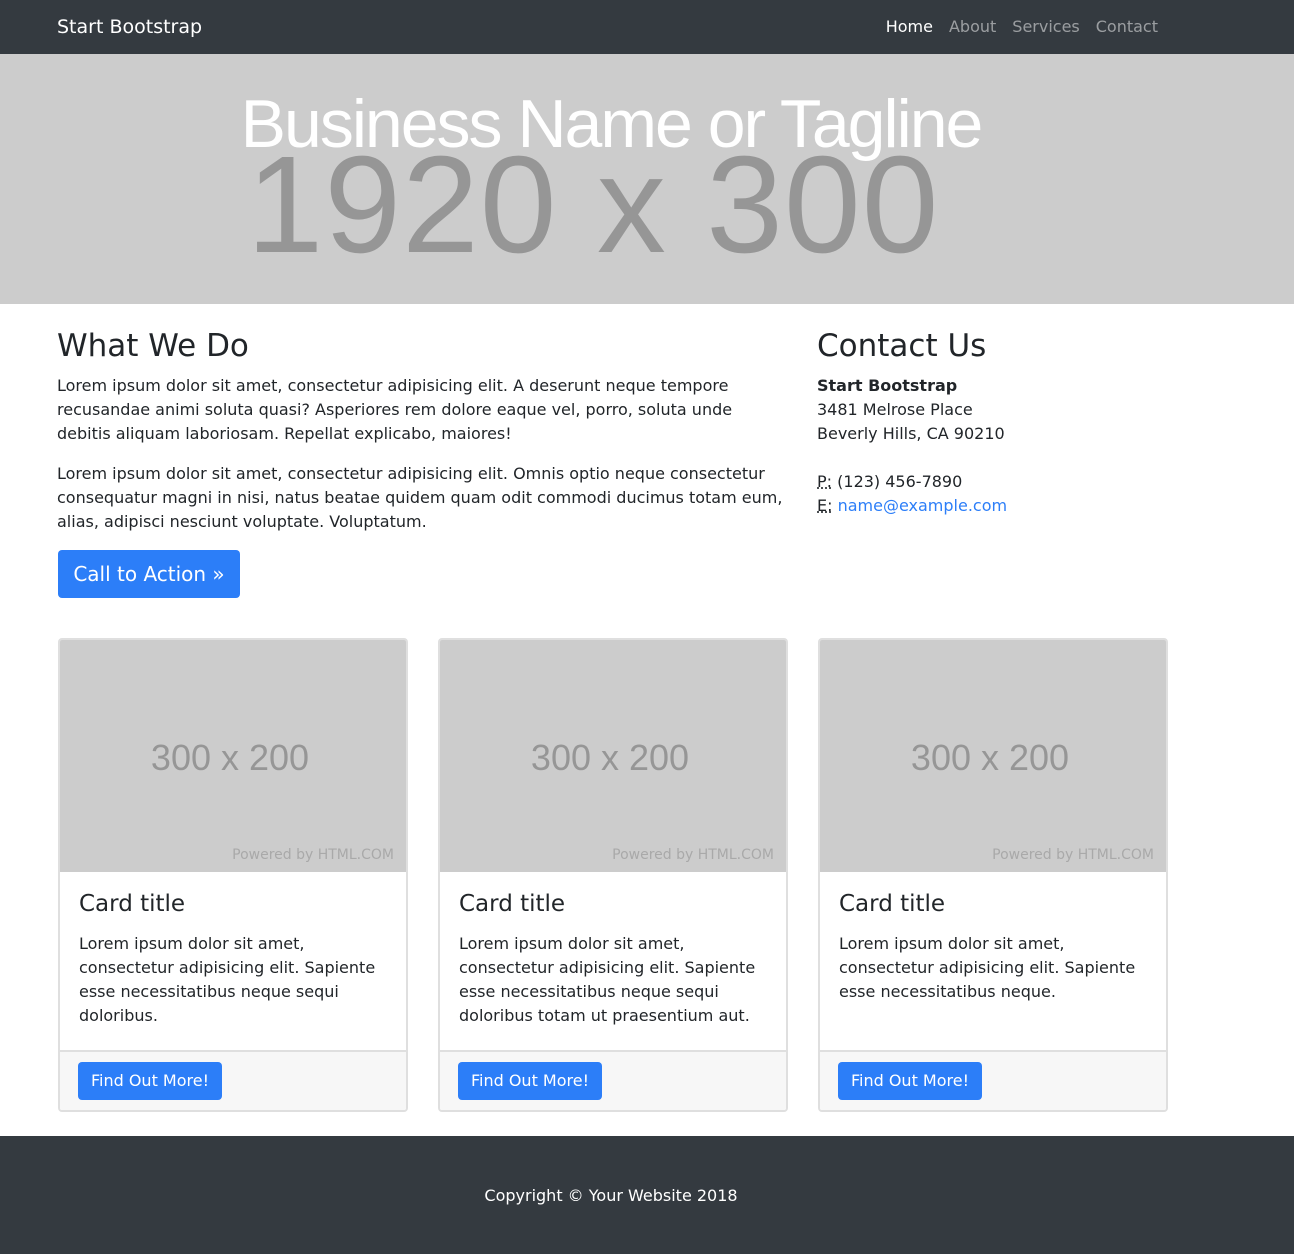 The height and width of the screenshot is (1254, 1294). Describe the element at coordinates (611, 1195) in the screenshot. I see `footer-copyright: Copyright © Your Website 2018` at that location.